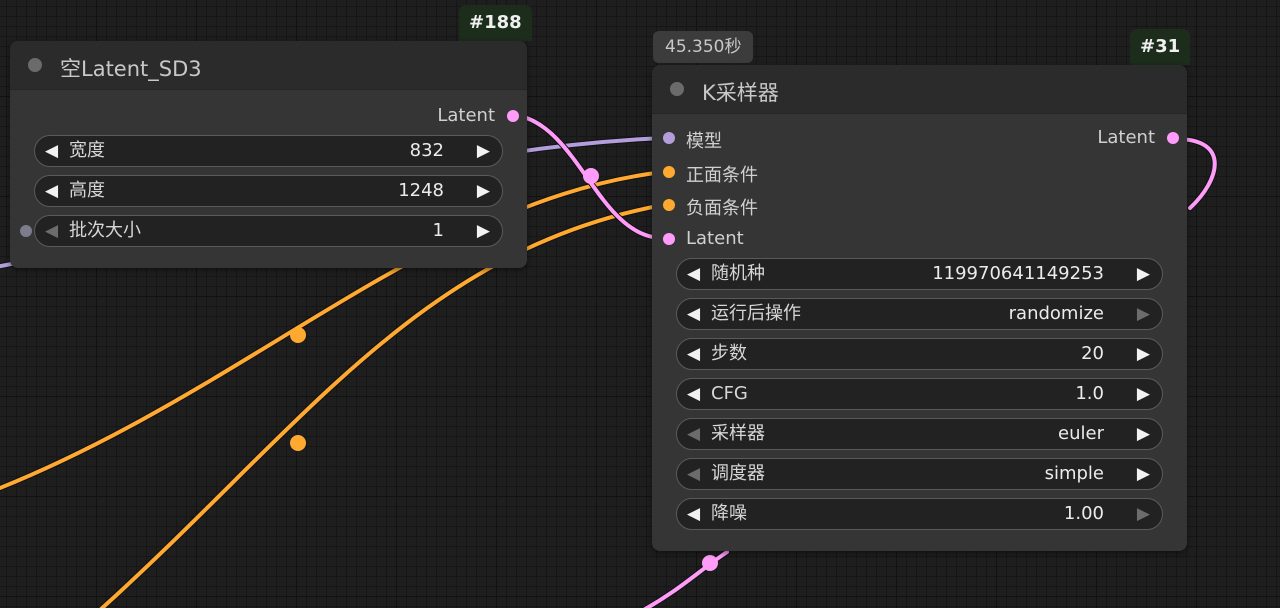 The width and height of the screenshot is (1280, 608). I want to click on output-latent-label: Latent, so click(1126, 137).